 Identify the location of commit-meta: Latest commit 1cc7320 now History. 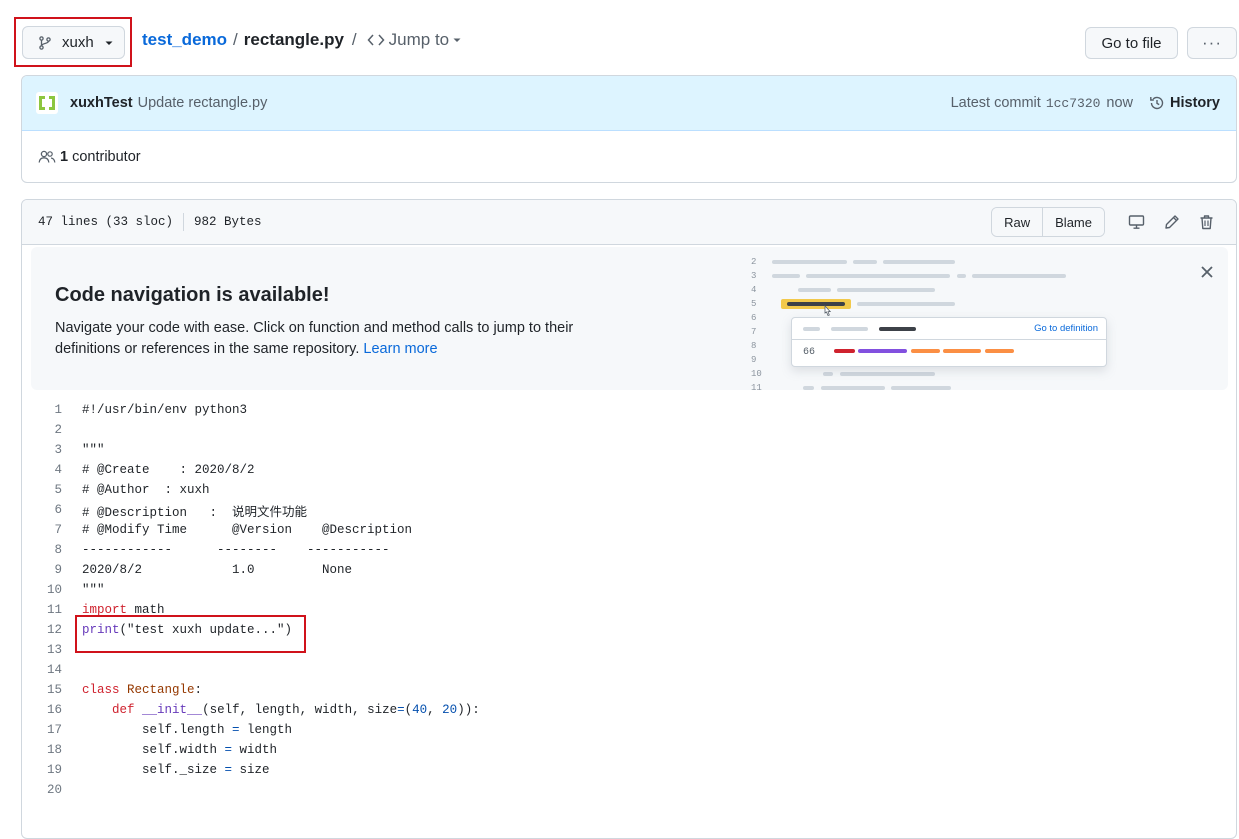
(1085, 103).